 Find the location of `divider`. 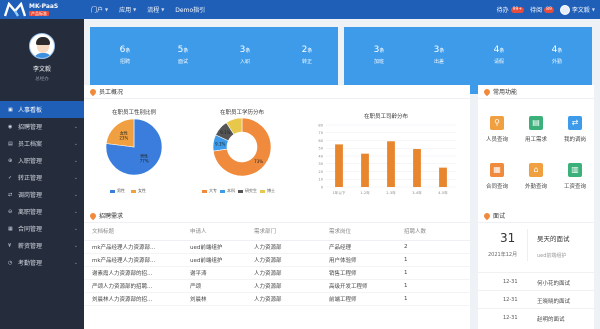

divider is located at coordinates (527, 245).